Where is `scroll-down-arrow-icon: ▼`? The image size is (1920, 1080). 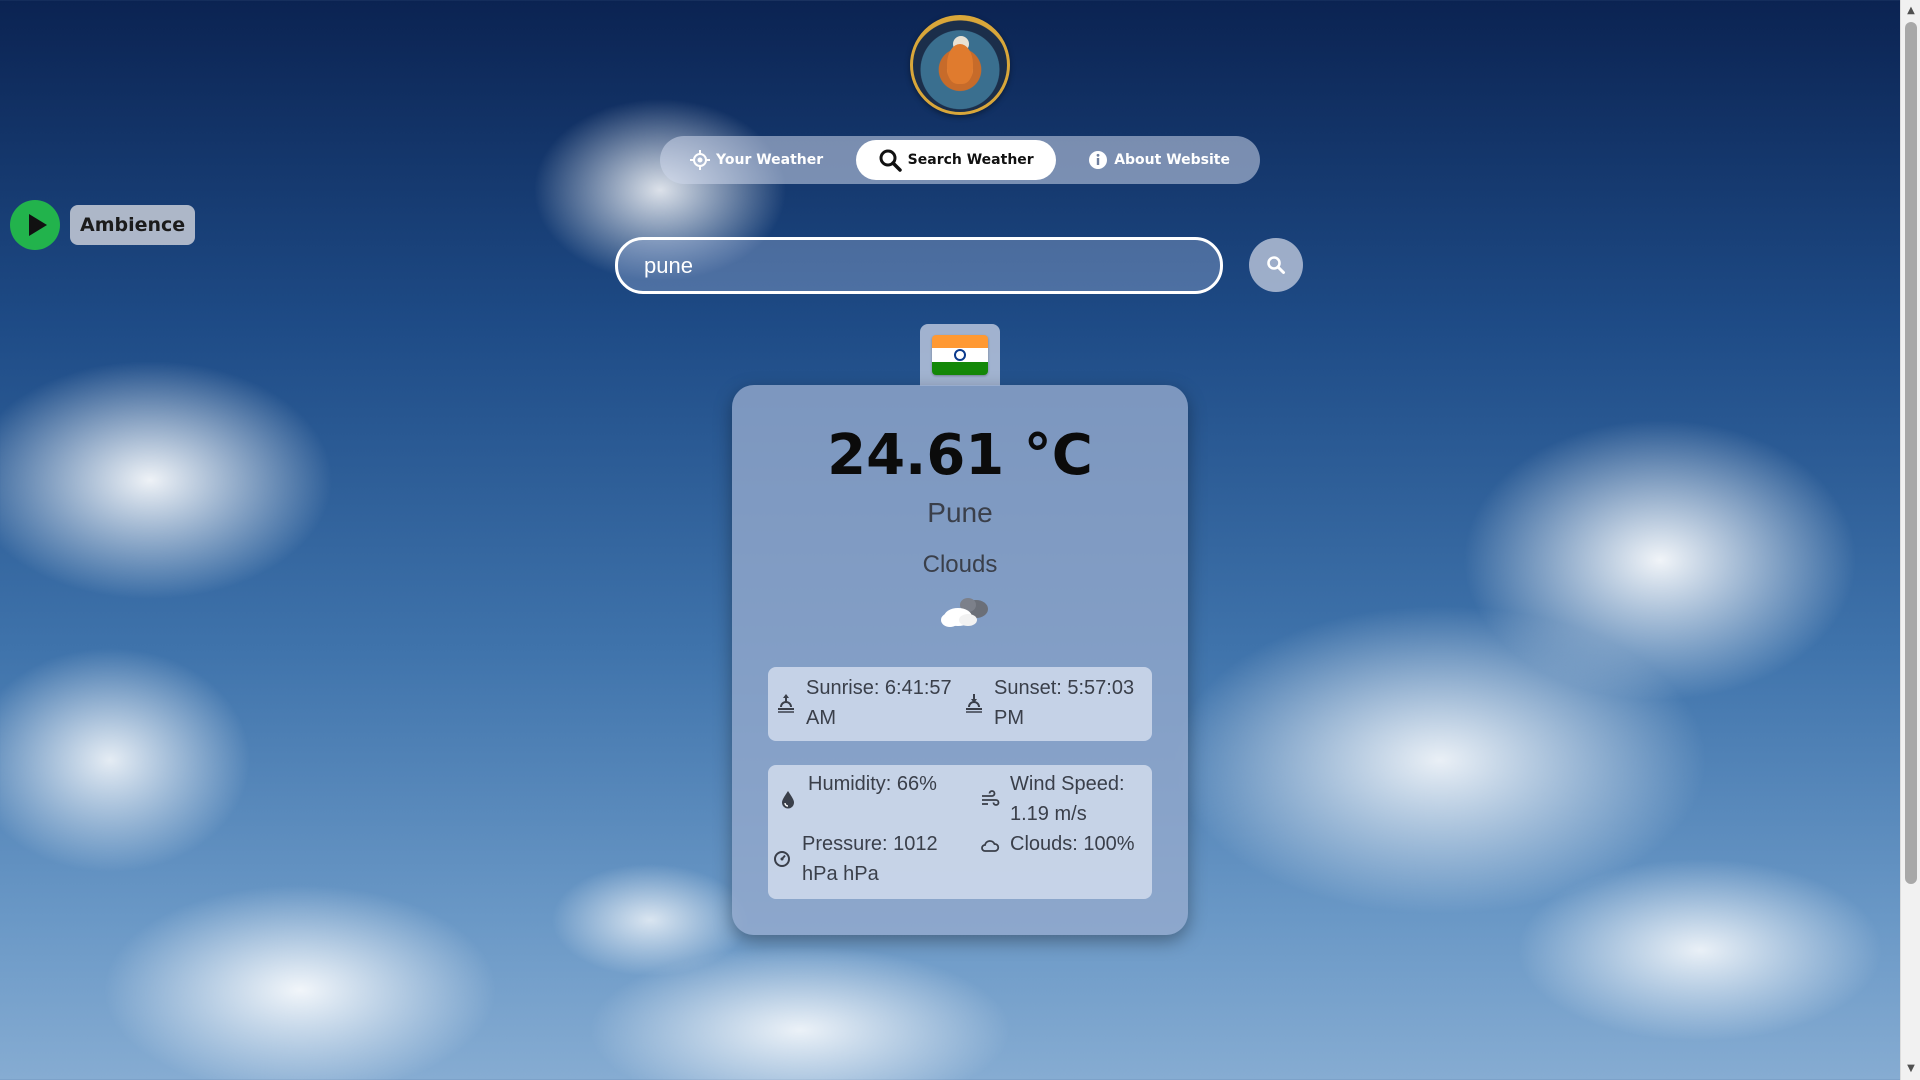
scroll-down-arrow-icon: ▼ is located at coordinates (1910, 1069).